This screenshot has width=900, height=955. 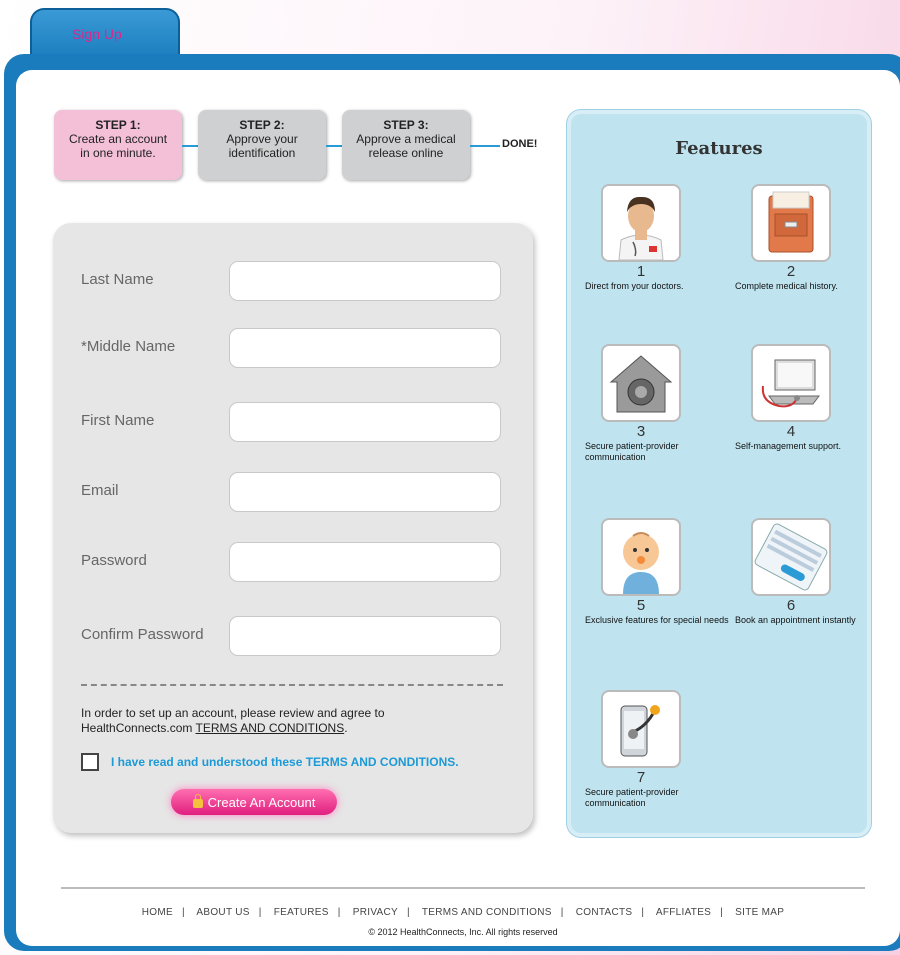 I want to click on footer-link-affliates: AFFLIATES, so click(x=683, y=912).